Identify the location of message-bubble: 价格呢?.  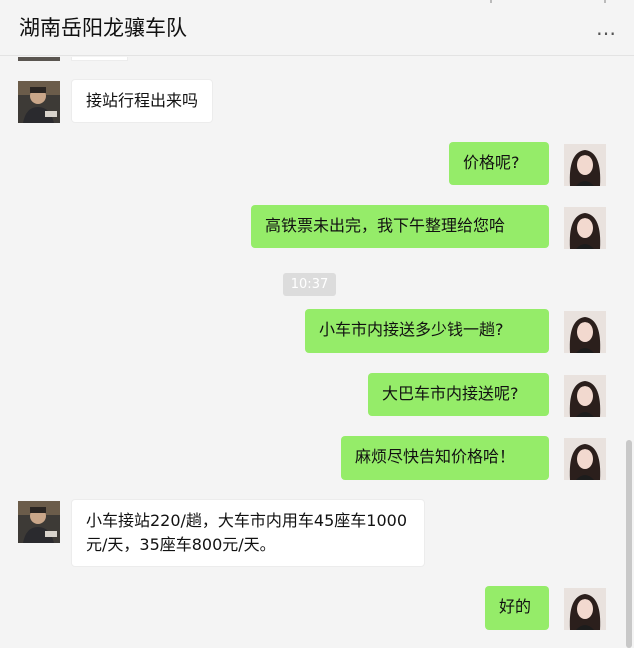
(499, 163).